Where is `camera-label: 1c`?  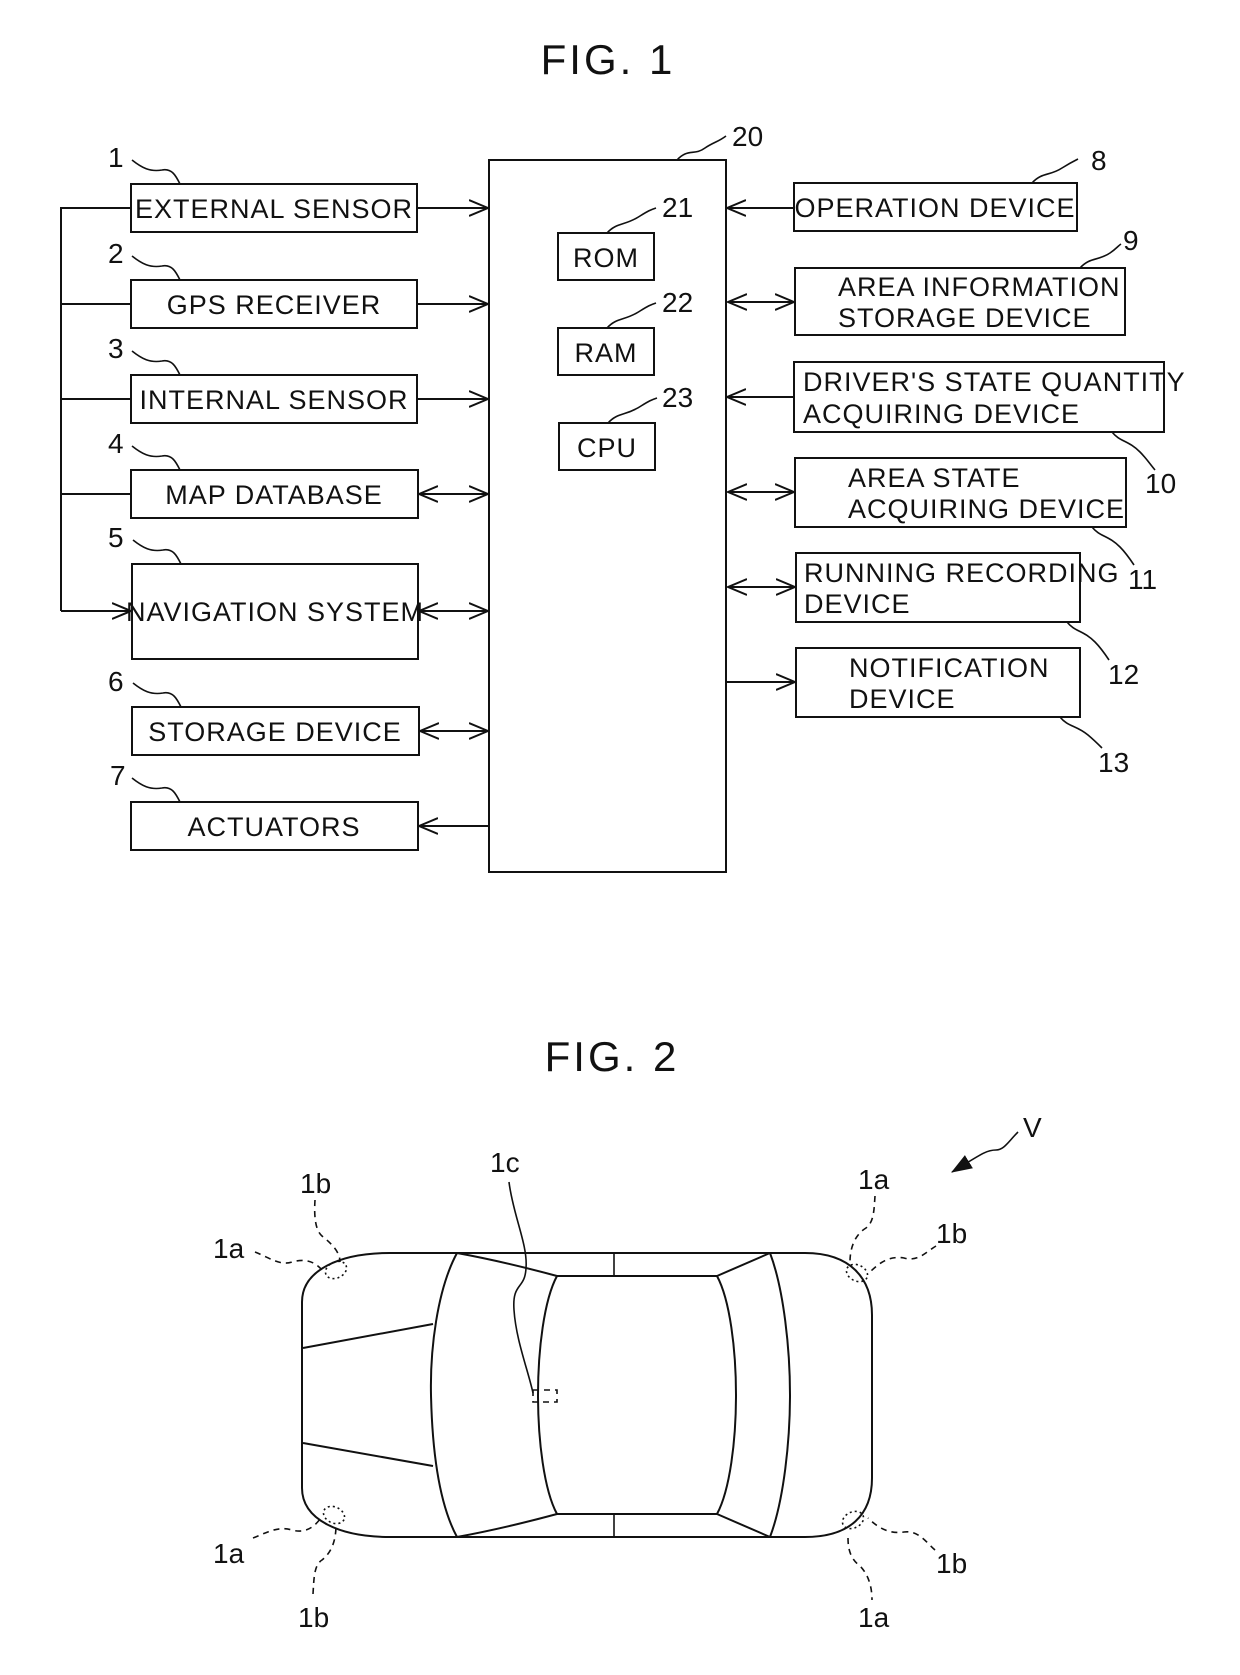
camera-label: 1c is located at coordinates (505, 1162).